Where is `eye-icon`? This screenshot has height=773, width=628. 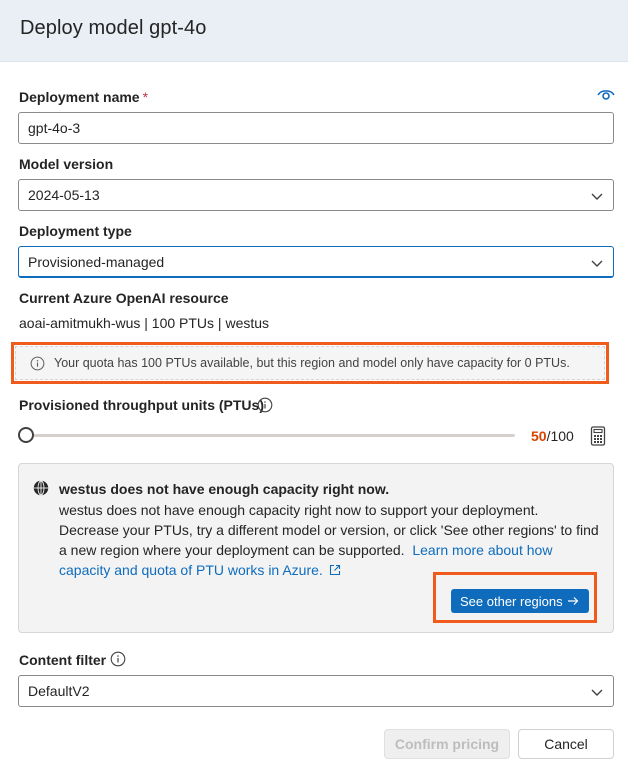 eye-icon is located at coordinates (606, 95).